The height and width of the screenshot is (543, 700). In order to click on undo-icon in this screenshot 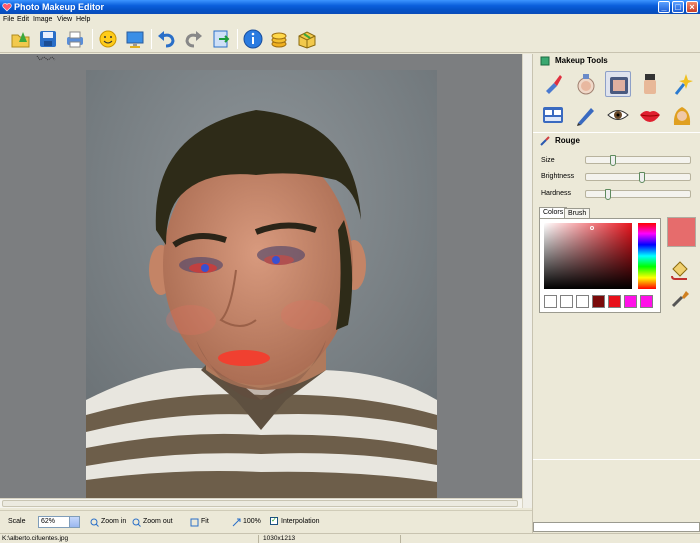, I will do `click(166, 39)`.